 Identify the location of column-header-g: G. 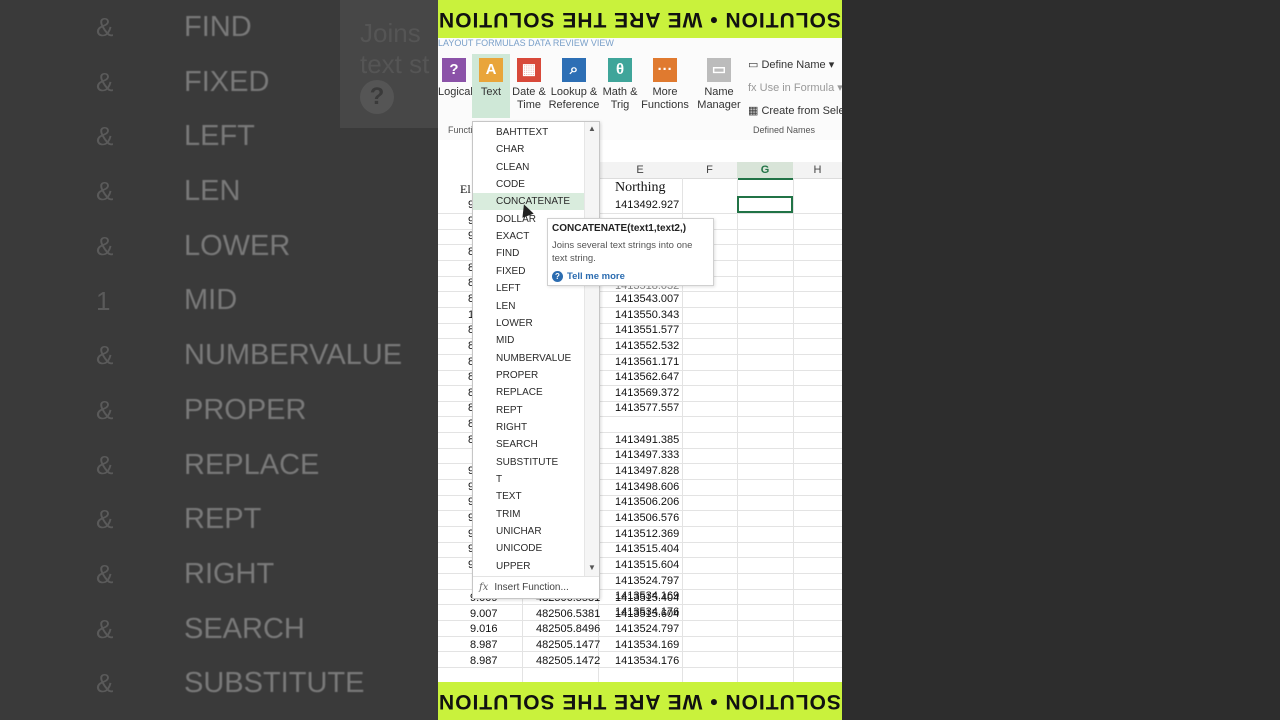
(765, 171).